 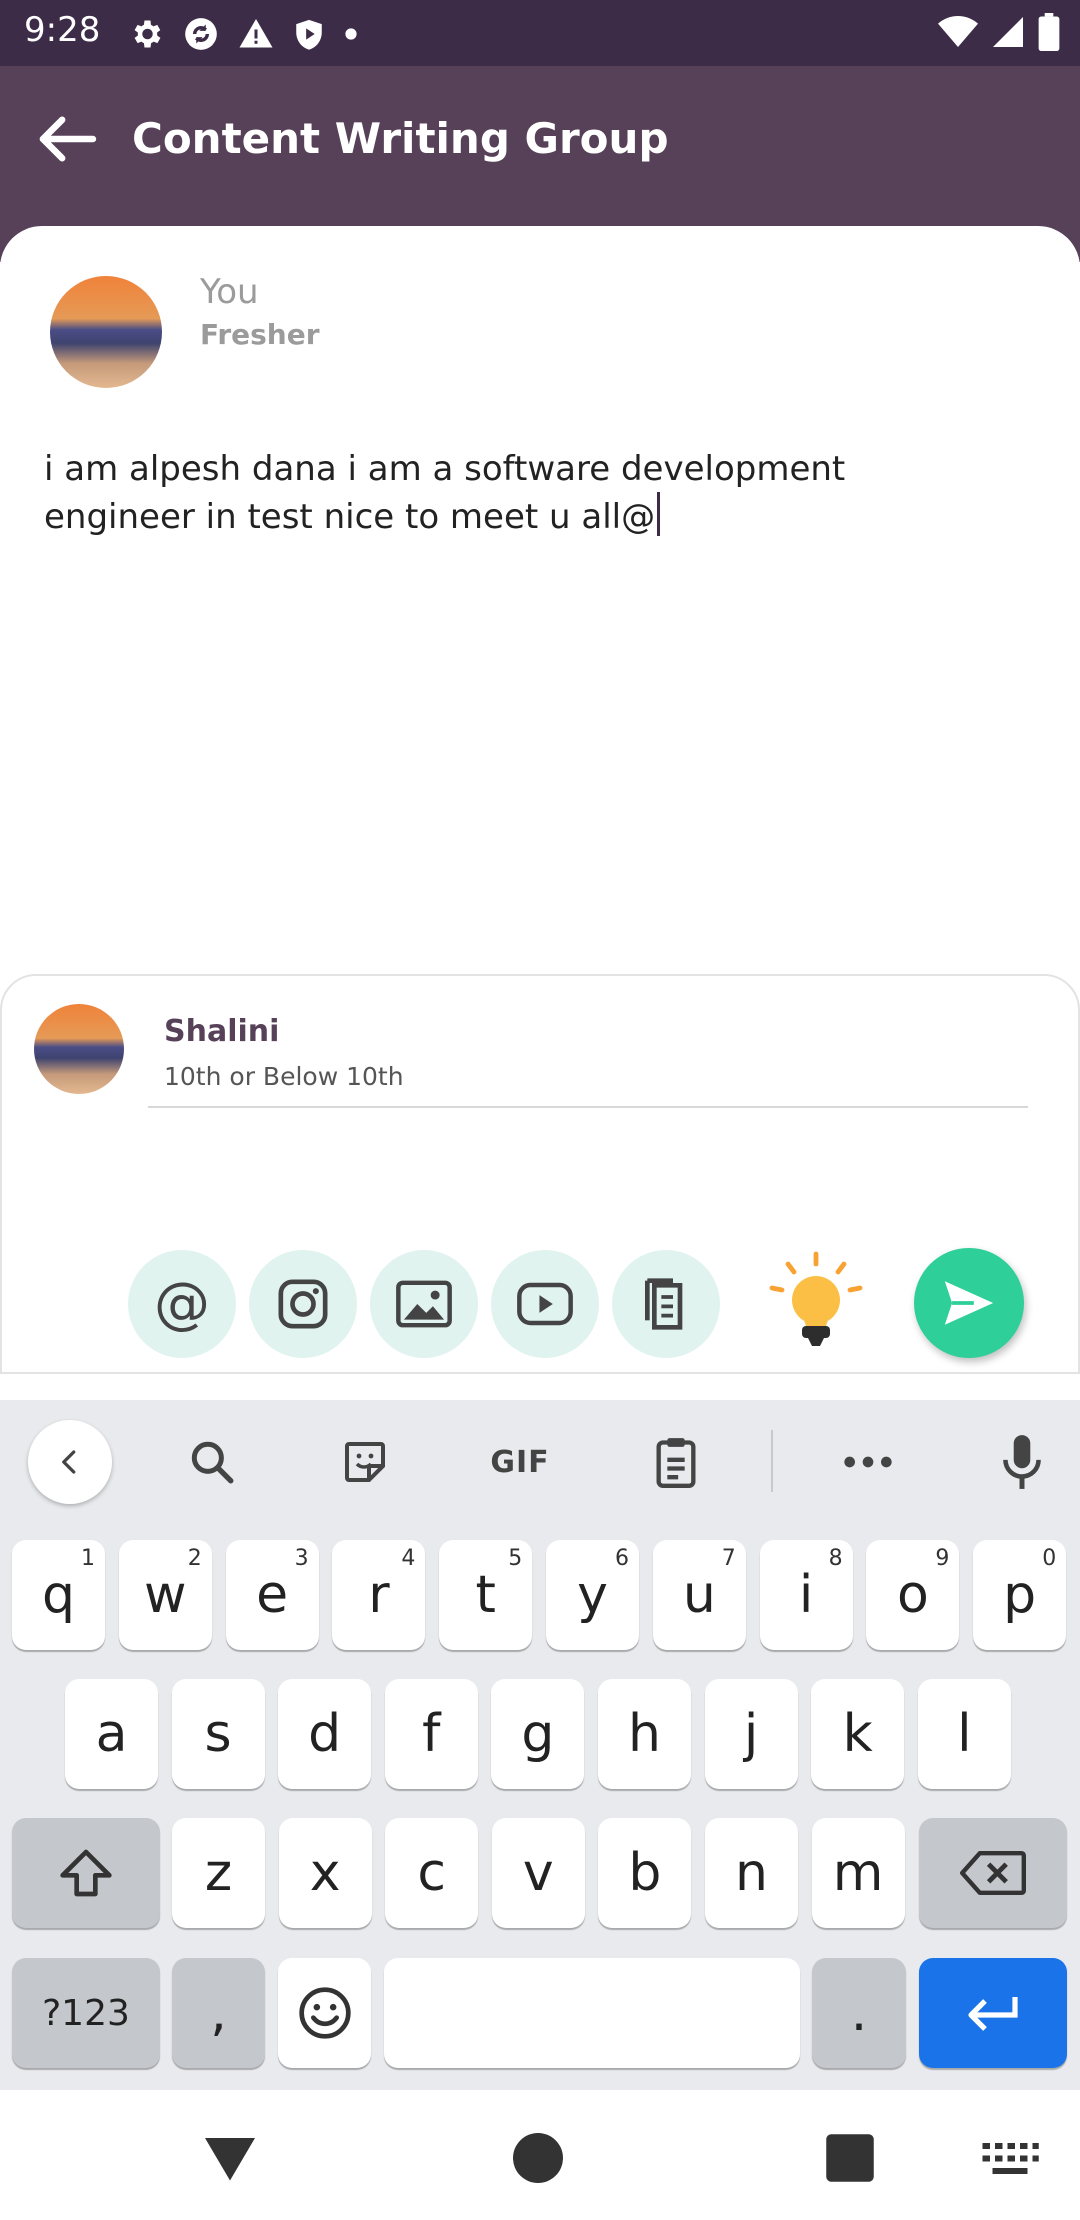 I want to click on key-s: s, so click(x=218, y=1734).